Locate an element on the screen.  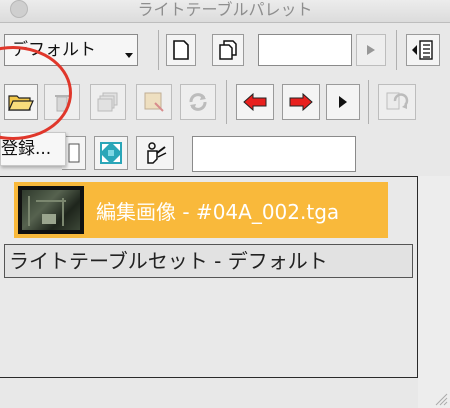
trash-icon is located at coordinates (62, 103).